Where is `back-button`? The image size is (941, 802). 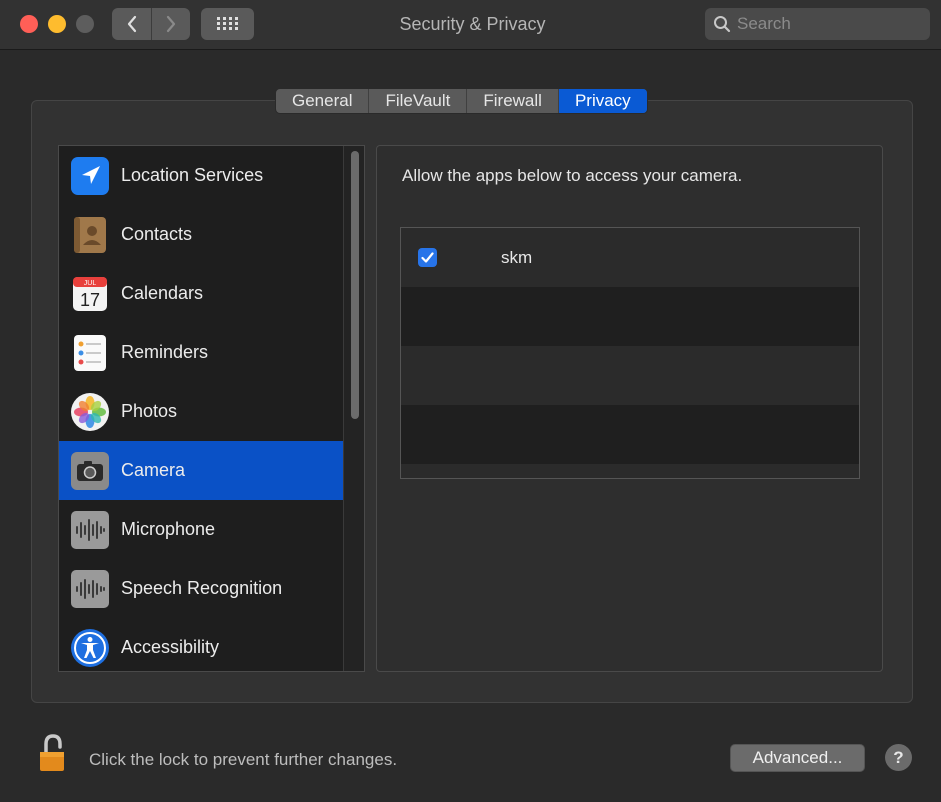
back-button is located at coordinates (131, 24).